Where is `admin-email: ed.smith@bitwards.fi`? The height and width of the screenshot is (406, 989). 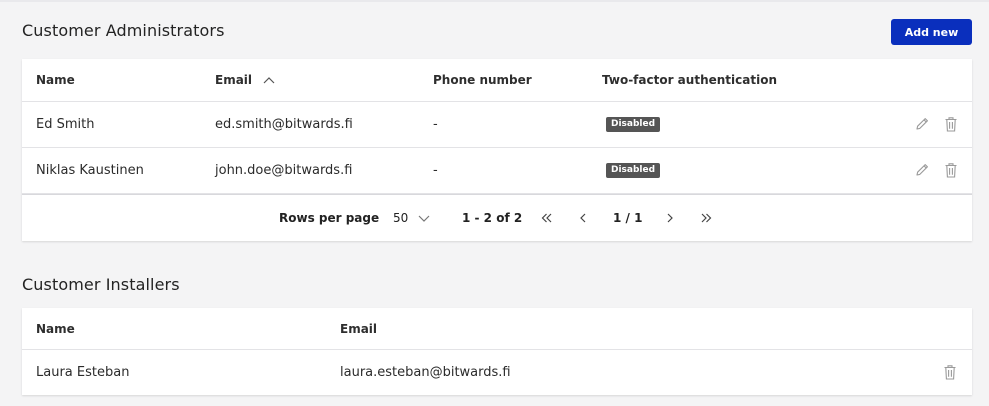
admin-email: ed.smith@bitwards.fi is located at coordinates (284, 124).